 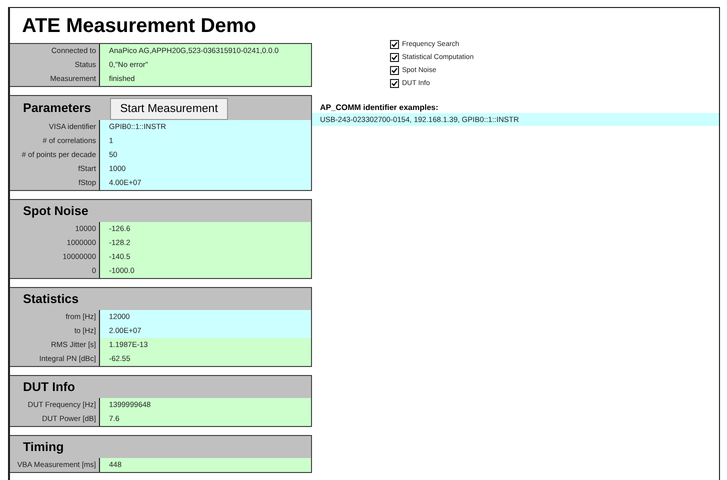 What do you see at coordinates (169, 109) in the screenshot?
I see `start-measurement-button: Start Measurement` at bounding box center [169, 109].